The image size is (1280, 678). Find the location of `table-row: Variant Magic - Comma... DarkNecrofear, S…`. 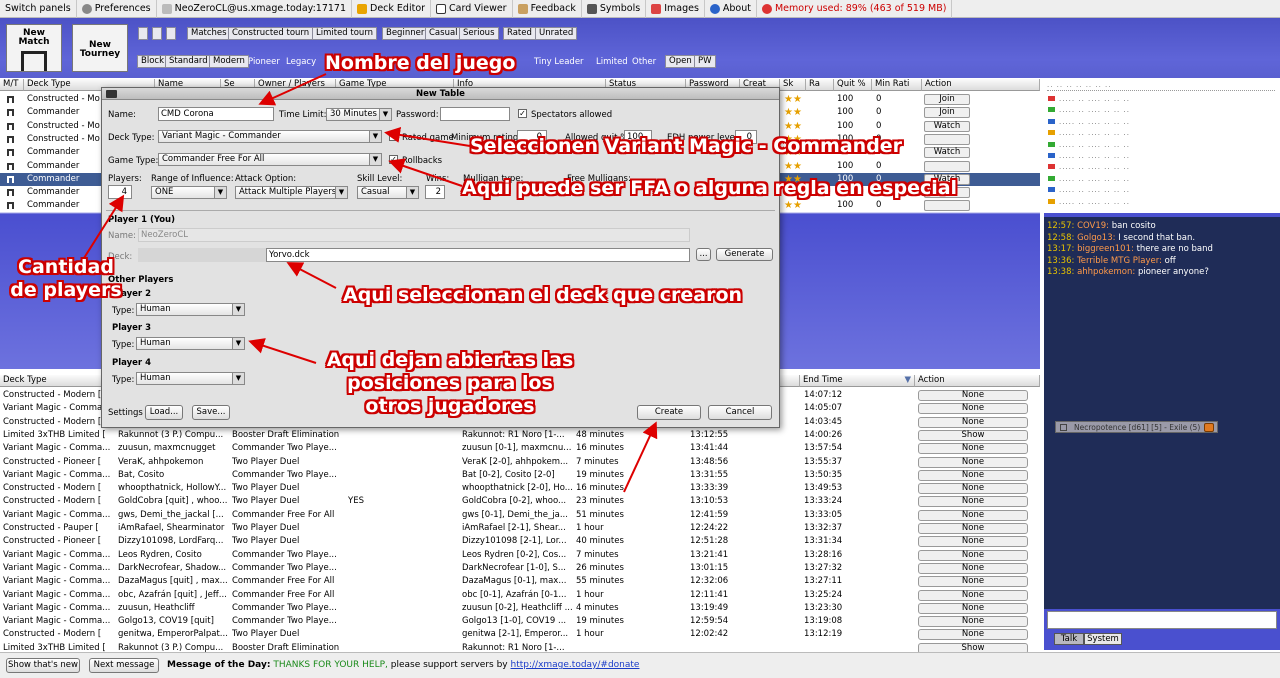

table-row: Variant Magic - Comma... DarkNecrofear, S… is located at coordinates (520, 568).